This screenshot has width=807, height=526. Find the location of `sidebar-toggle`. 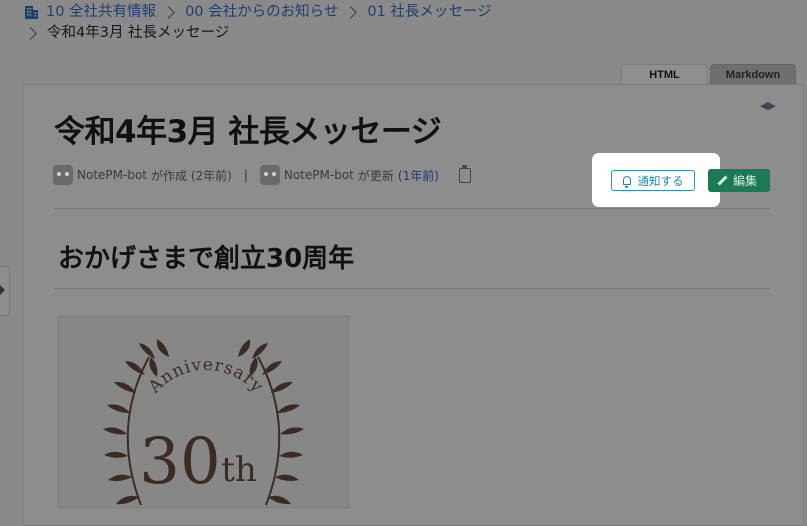

sidebar-toggle is located at coordinates (5, 291).